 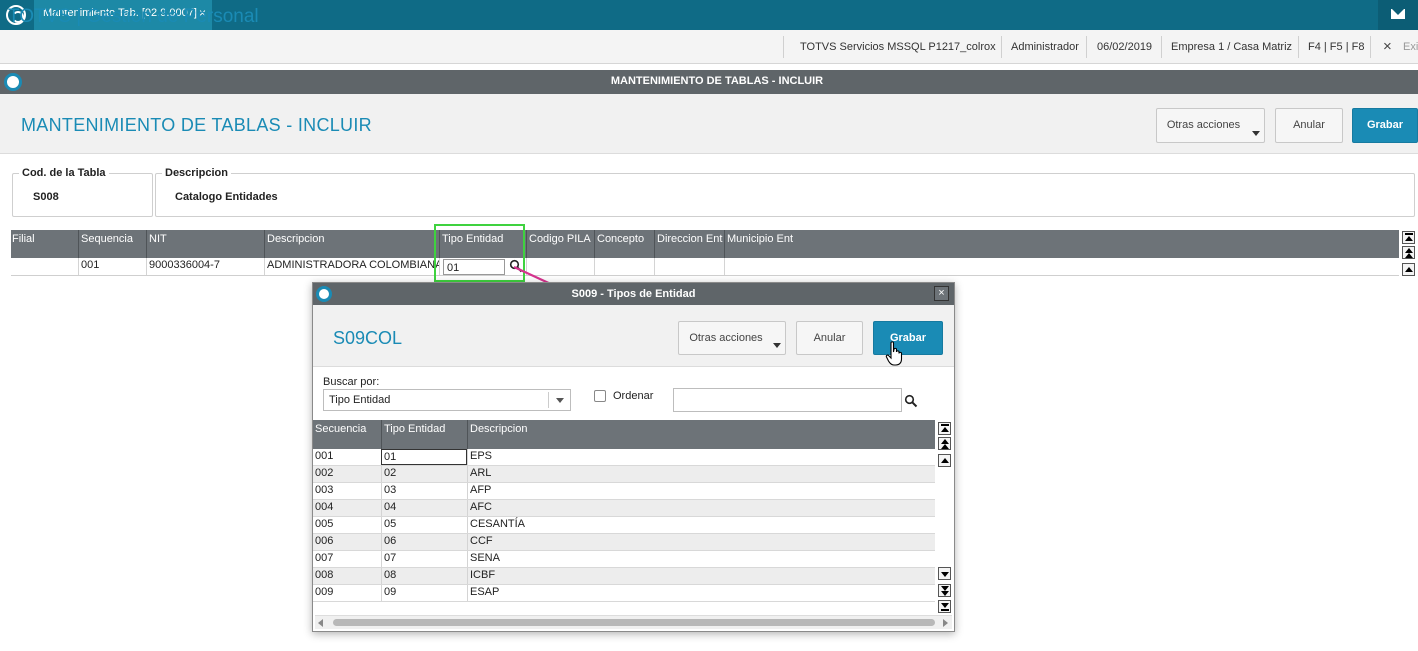 I want to click on list-item: 004 04 AFC, so click(x=624, y=508).